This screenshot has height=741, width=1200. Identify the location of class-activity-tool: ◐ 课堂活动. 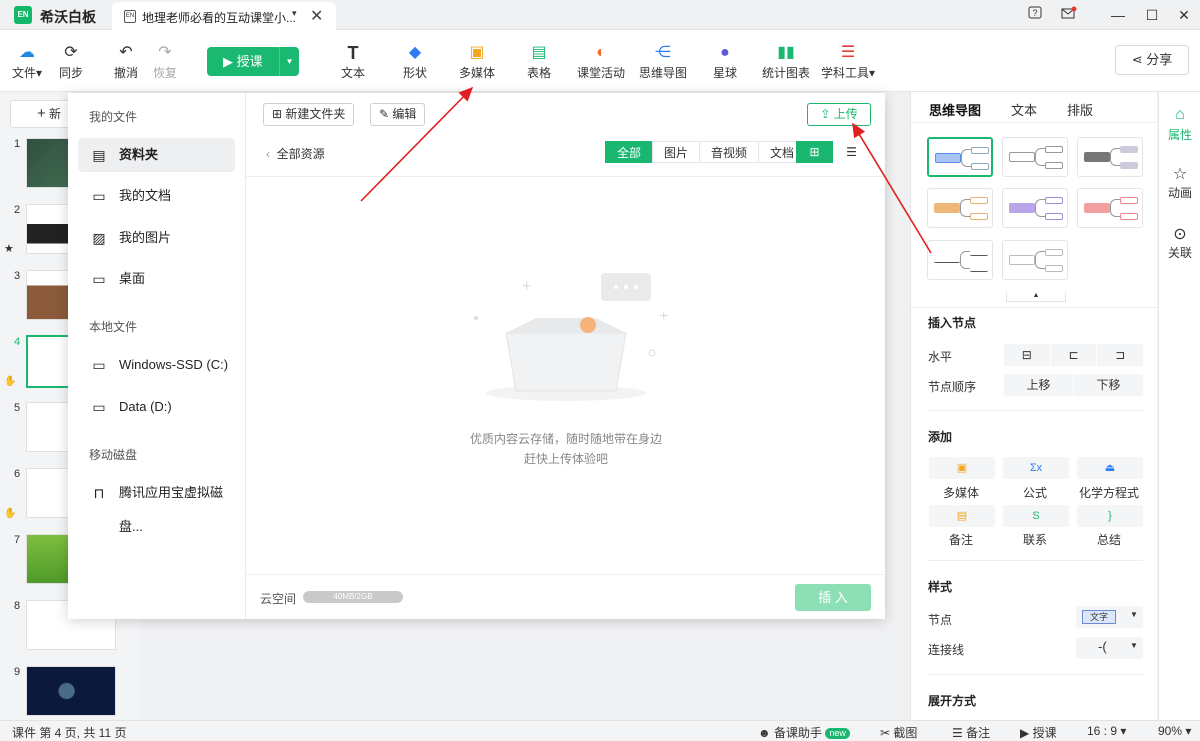
(601, 61).